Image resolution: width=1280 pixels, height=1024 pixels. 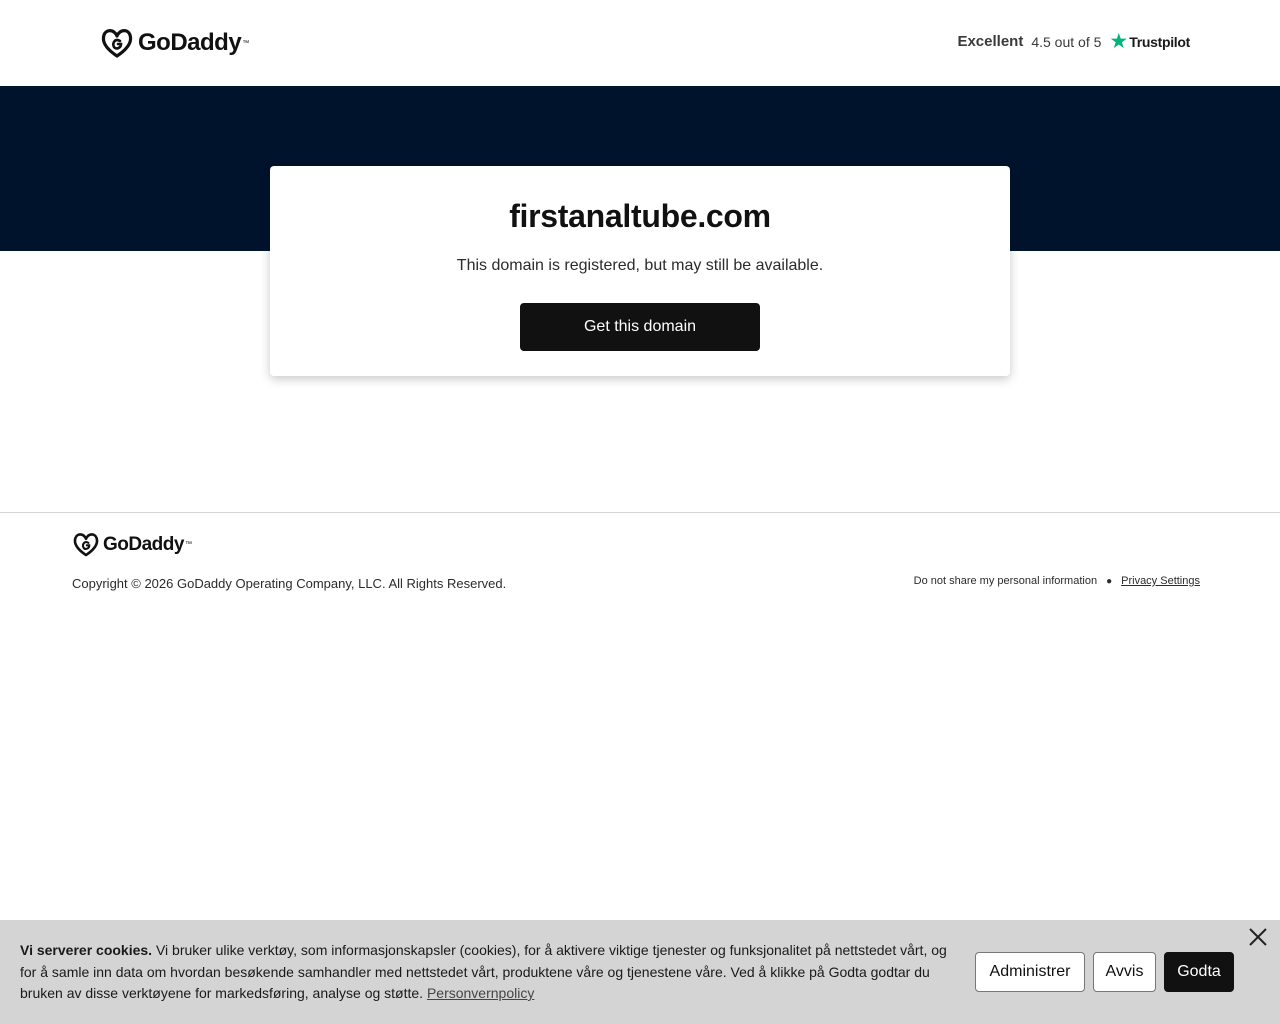 What do you see at coordinates (143, 544) in the screenshot?
I see `footer-brand-name: GoDaddy` at bounding box center [143, 544].